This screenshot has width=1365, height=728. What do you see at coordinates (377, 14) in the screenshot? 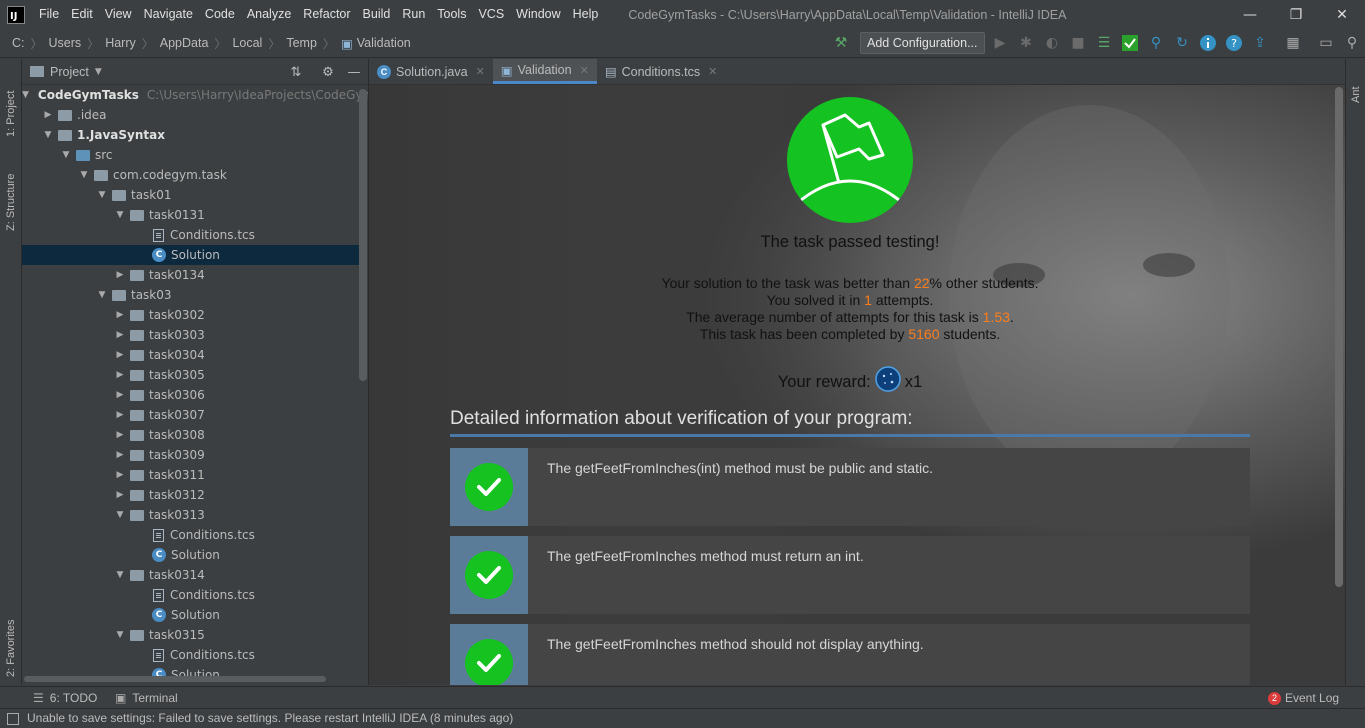
I see `menu-build: Build` at bounding box center [377, 14].